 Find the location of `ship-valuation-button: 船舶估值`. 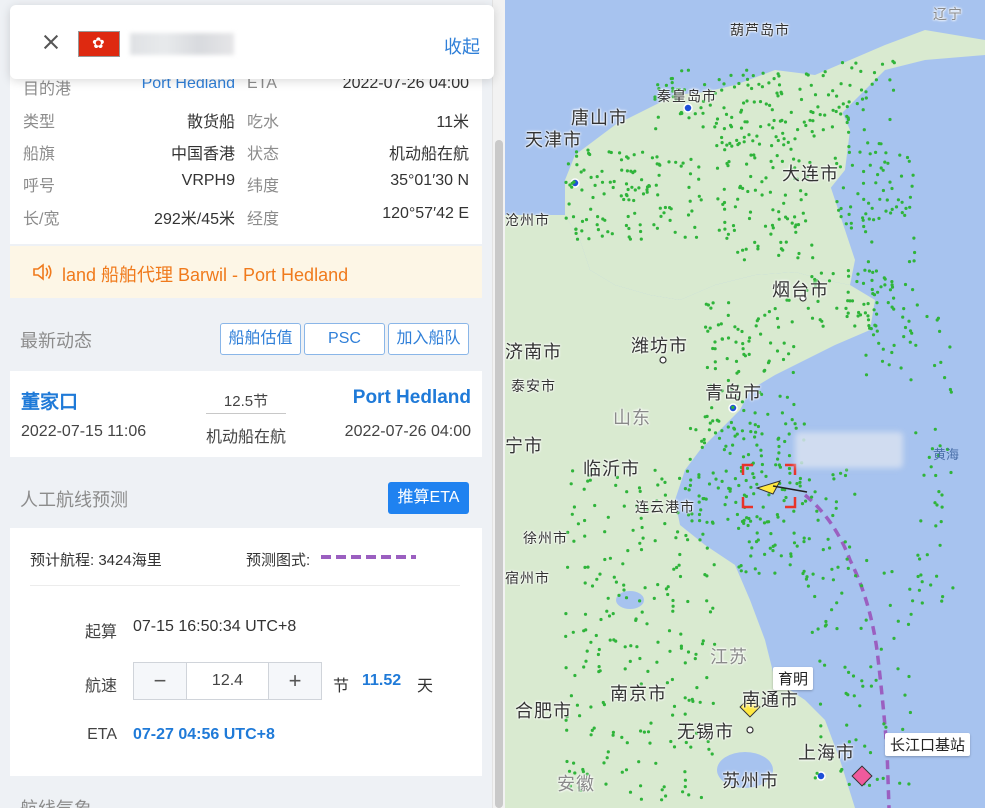

ship-valuation-button: 船舶估值 is located at coordinates (260, 339).